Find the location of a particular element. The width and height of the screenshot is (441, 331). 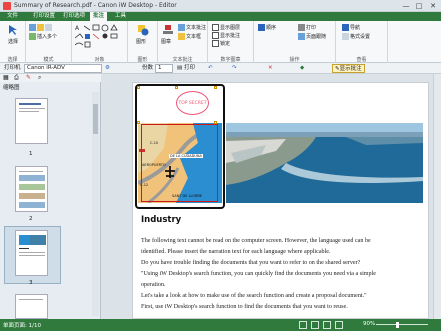

navigation-button: 导航 is located at coordinates (351, 27).